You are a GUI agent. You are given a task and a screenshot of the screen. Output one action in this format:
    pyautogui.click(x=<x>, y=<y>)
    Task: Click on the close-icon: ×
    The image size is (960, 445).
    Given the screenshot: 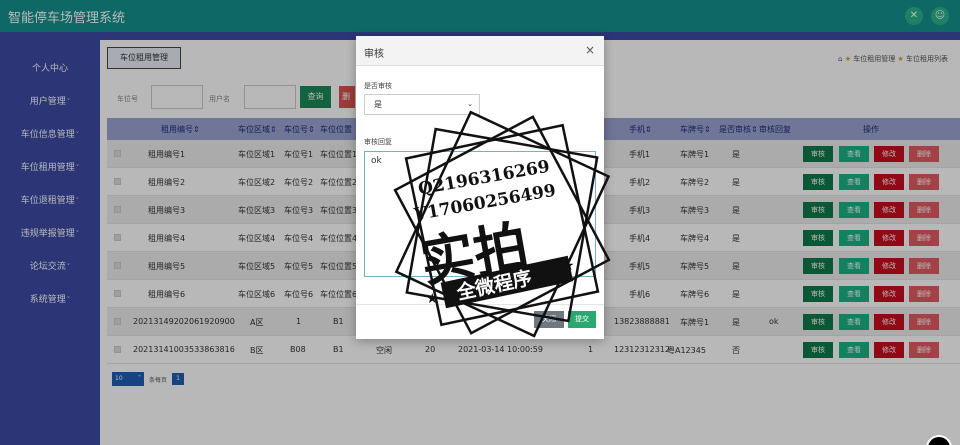 What is the action you would take?
    pyautogui.click(x=590, y=50)
    